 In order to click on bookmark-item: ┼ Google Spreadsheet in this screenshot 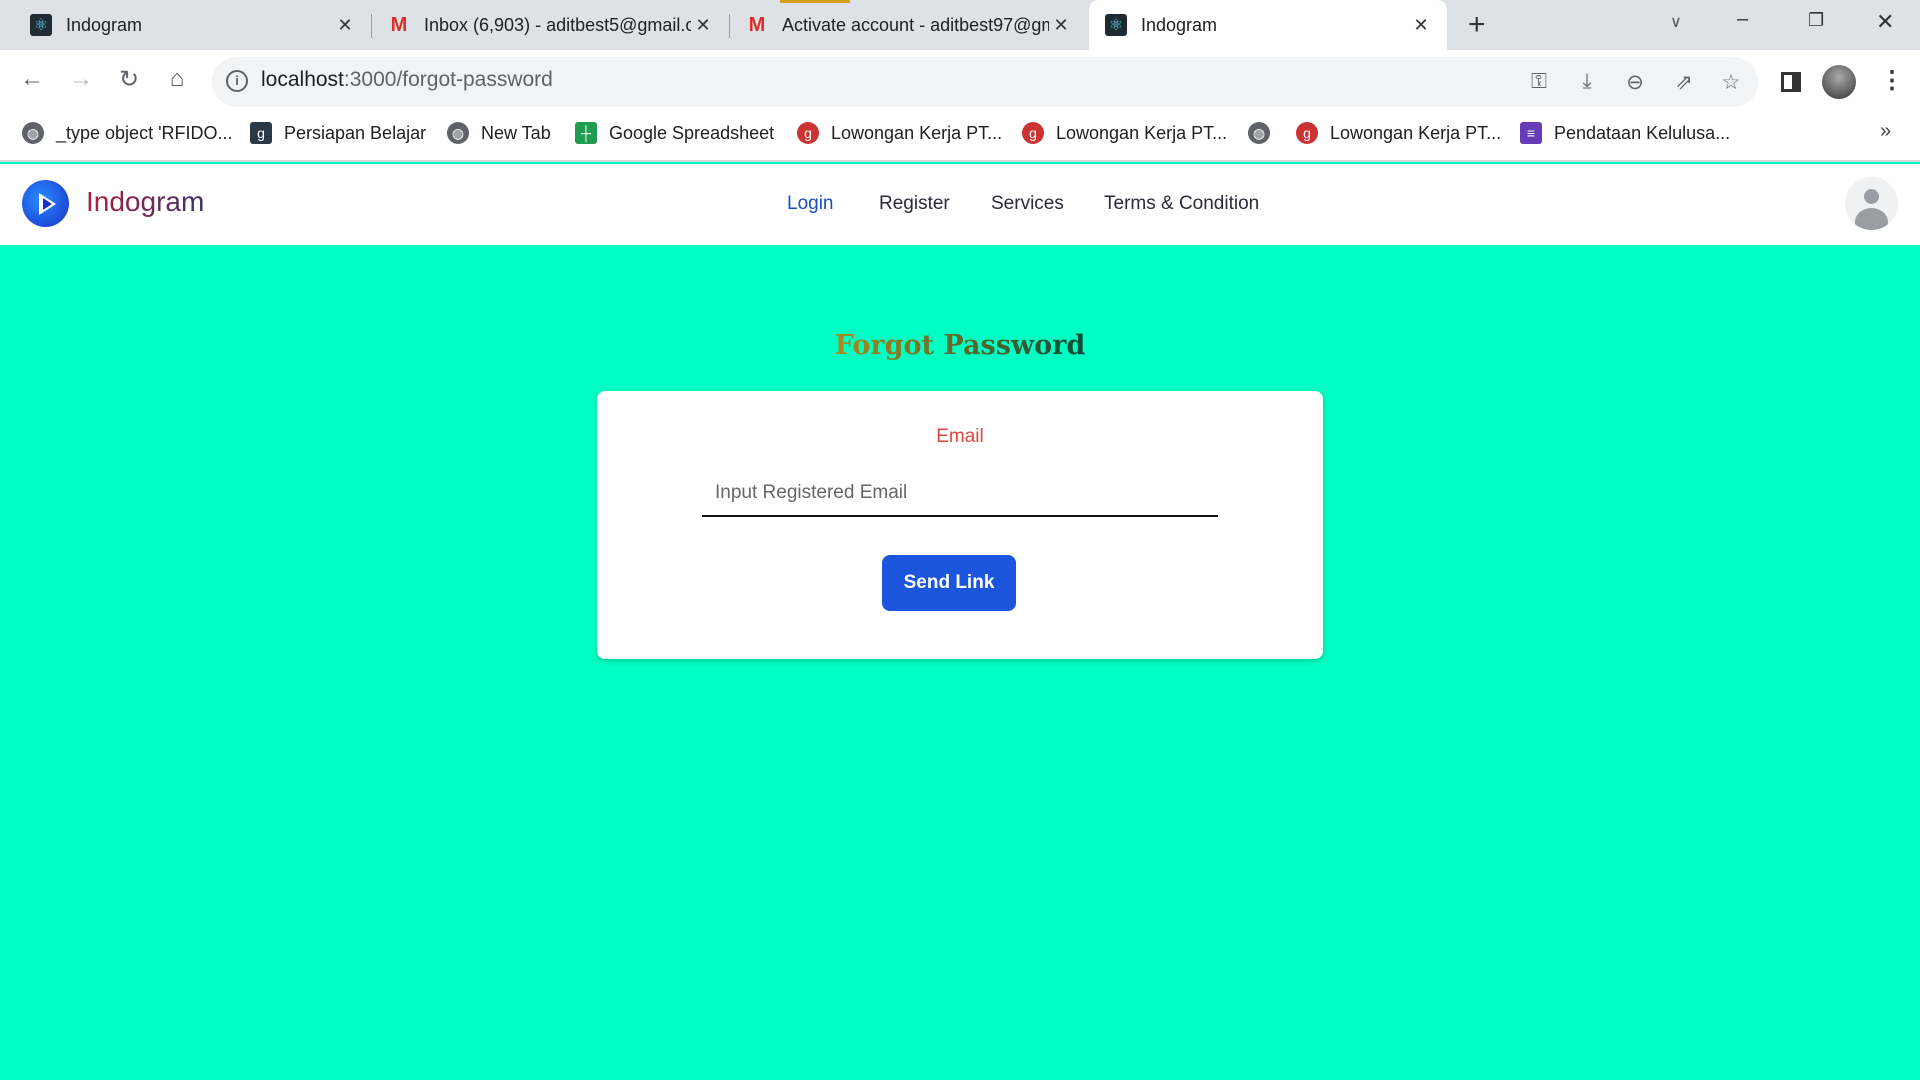, I will do `click(674, 133)`.